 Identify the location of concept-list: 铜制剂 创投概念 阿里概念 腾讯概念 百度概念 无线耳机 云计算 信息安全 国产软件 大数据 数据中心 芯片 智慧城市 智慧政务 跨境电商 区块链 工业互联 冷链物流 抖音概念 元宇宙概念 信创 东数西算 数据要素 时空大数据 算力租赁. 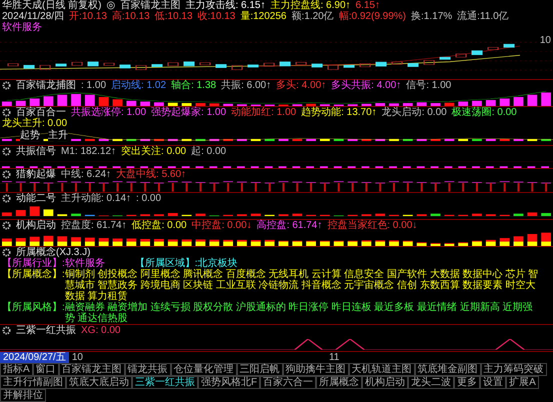
(307, 285).